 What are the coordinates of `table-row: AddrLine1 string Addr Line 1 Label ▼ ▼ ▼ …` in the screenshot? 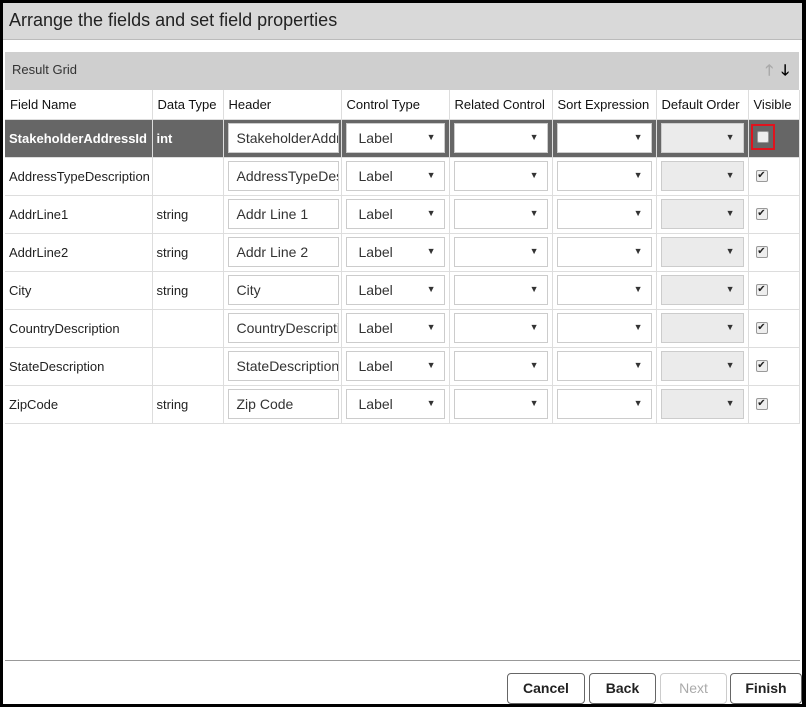 It's located at (402, 214).